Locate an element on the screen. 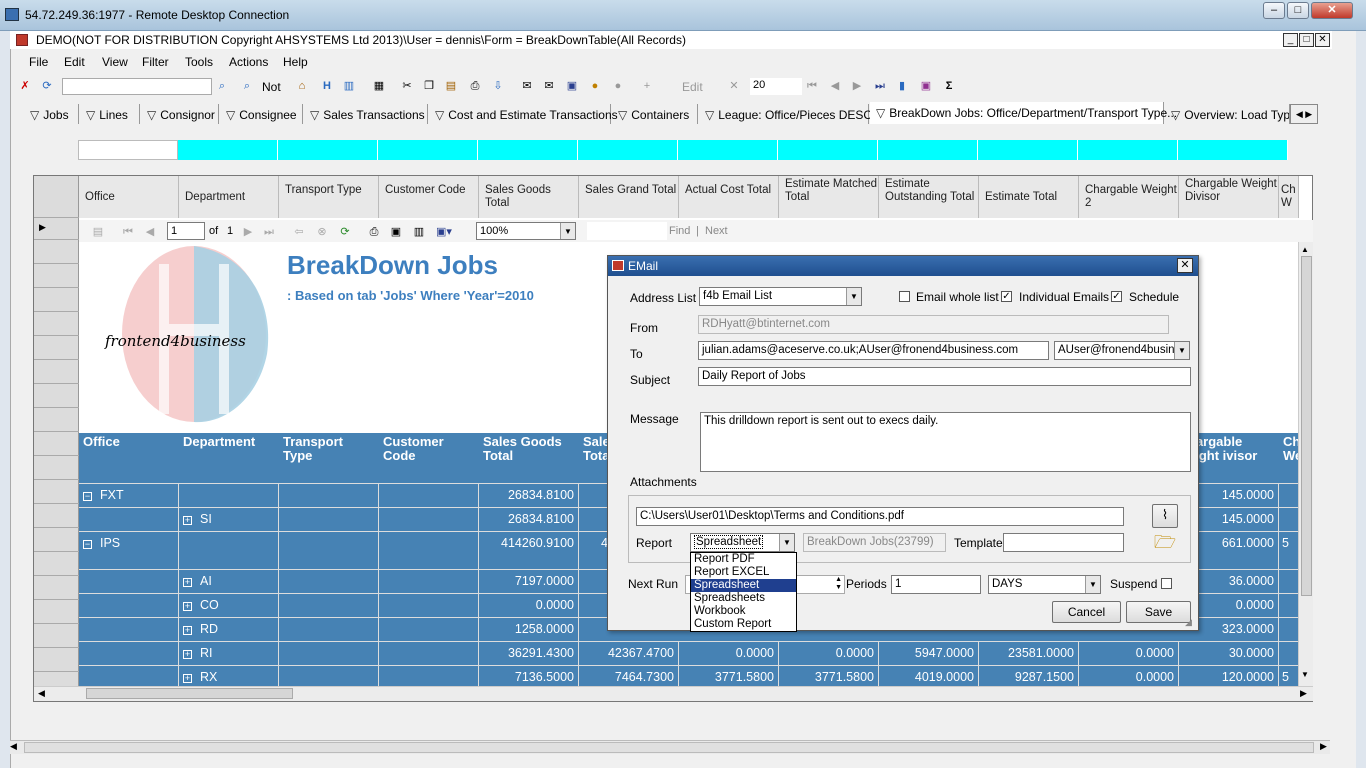  app-restore-button: □ is located at coordinates (1306, 40).